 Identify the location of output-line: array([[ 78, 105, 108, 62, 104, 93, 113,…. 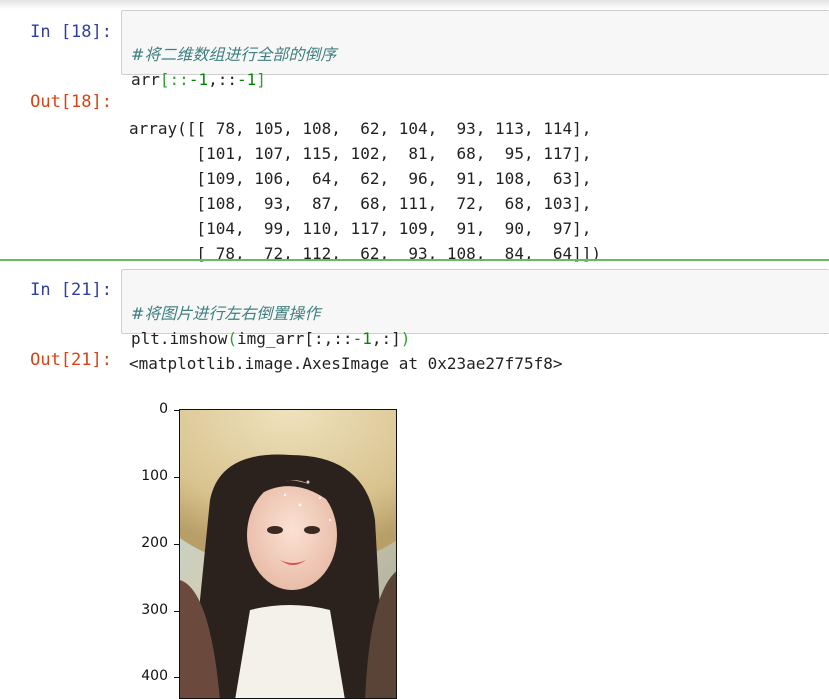
(360, 128).